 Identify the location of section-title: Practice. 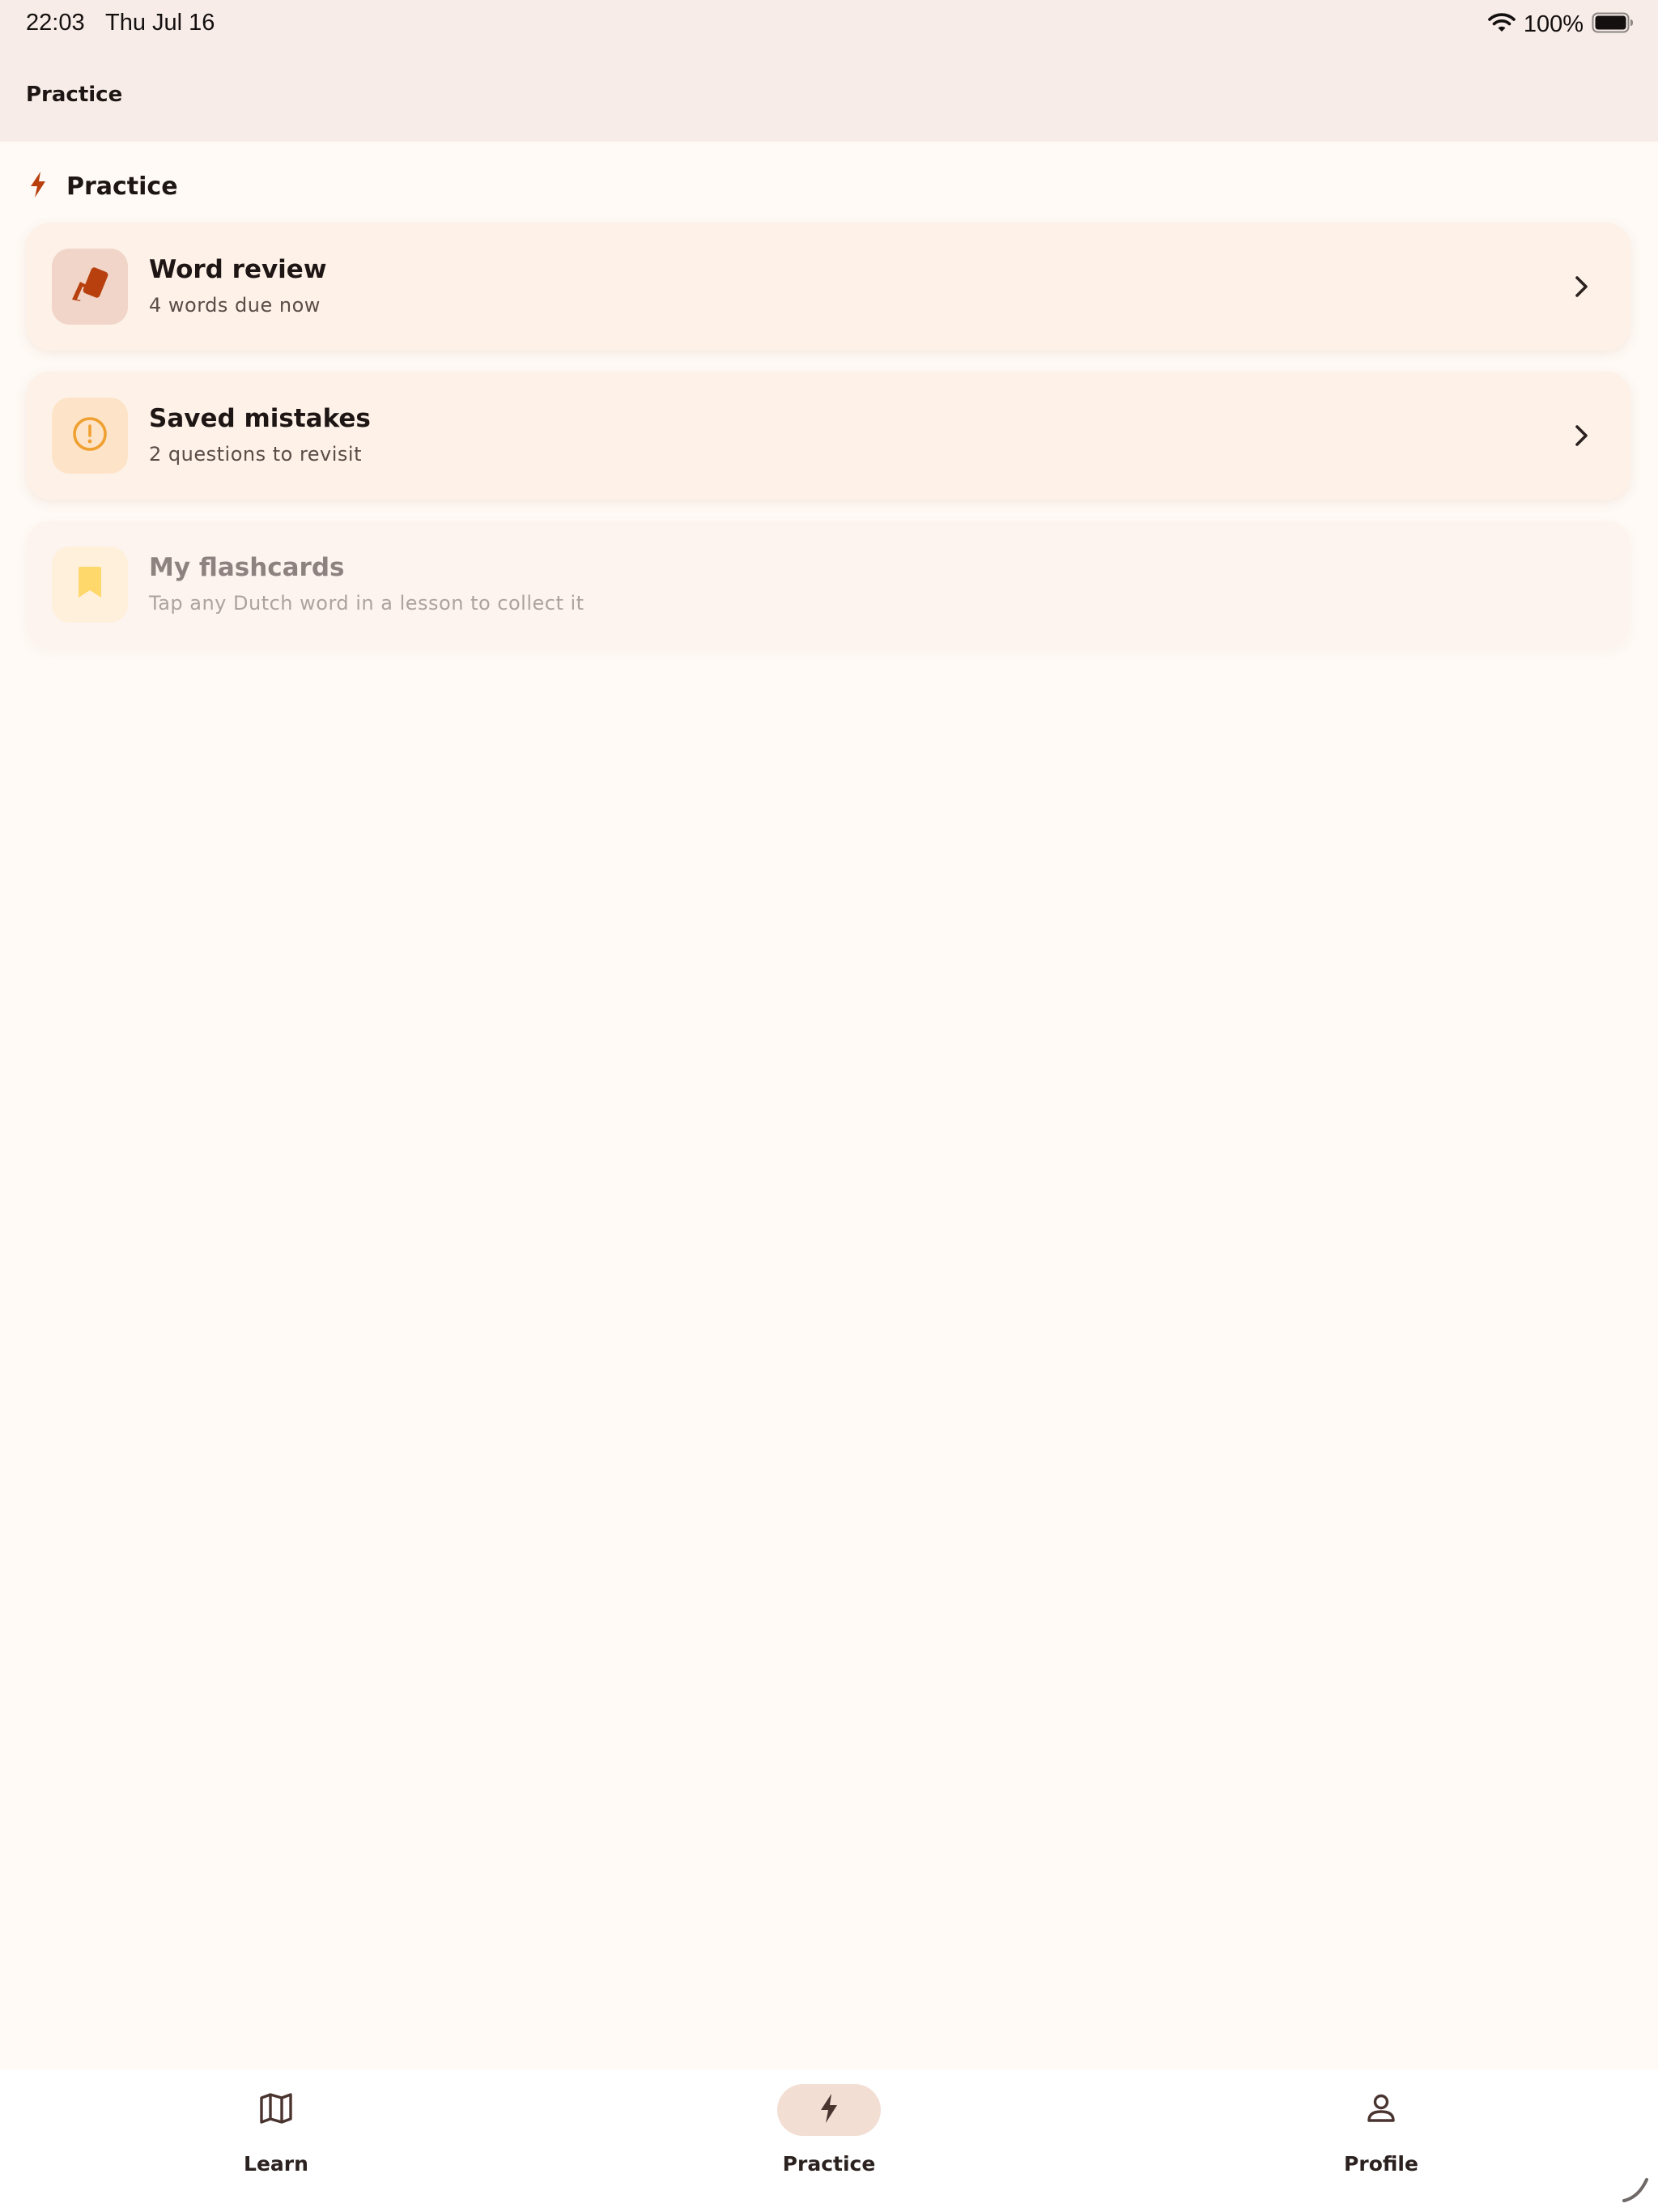
(122, 186).